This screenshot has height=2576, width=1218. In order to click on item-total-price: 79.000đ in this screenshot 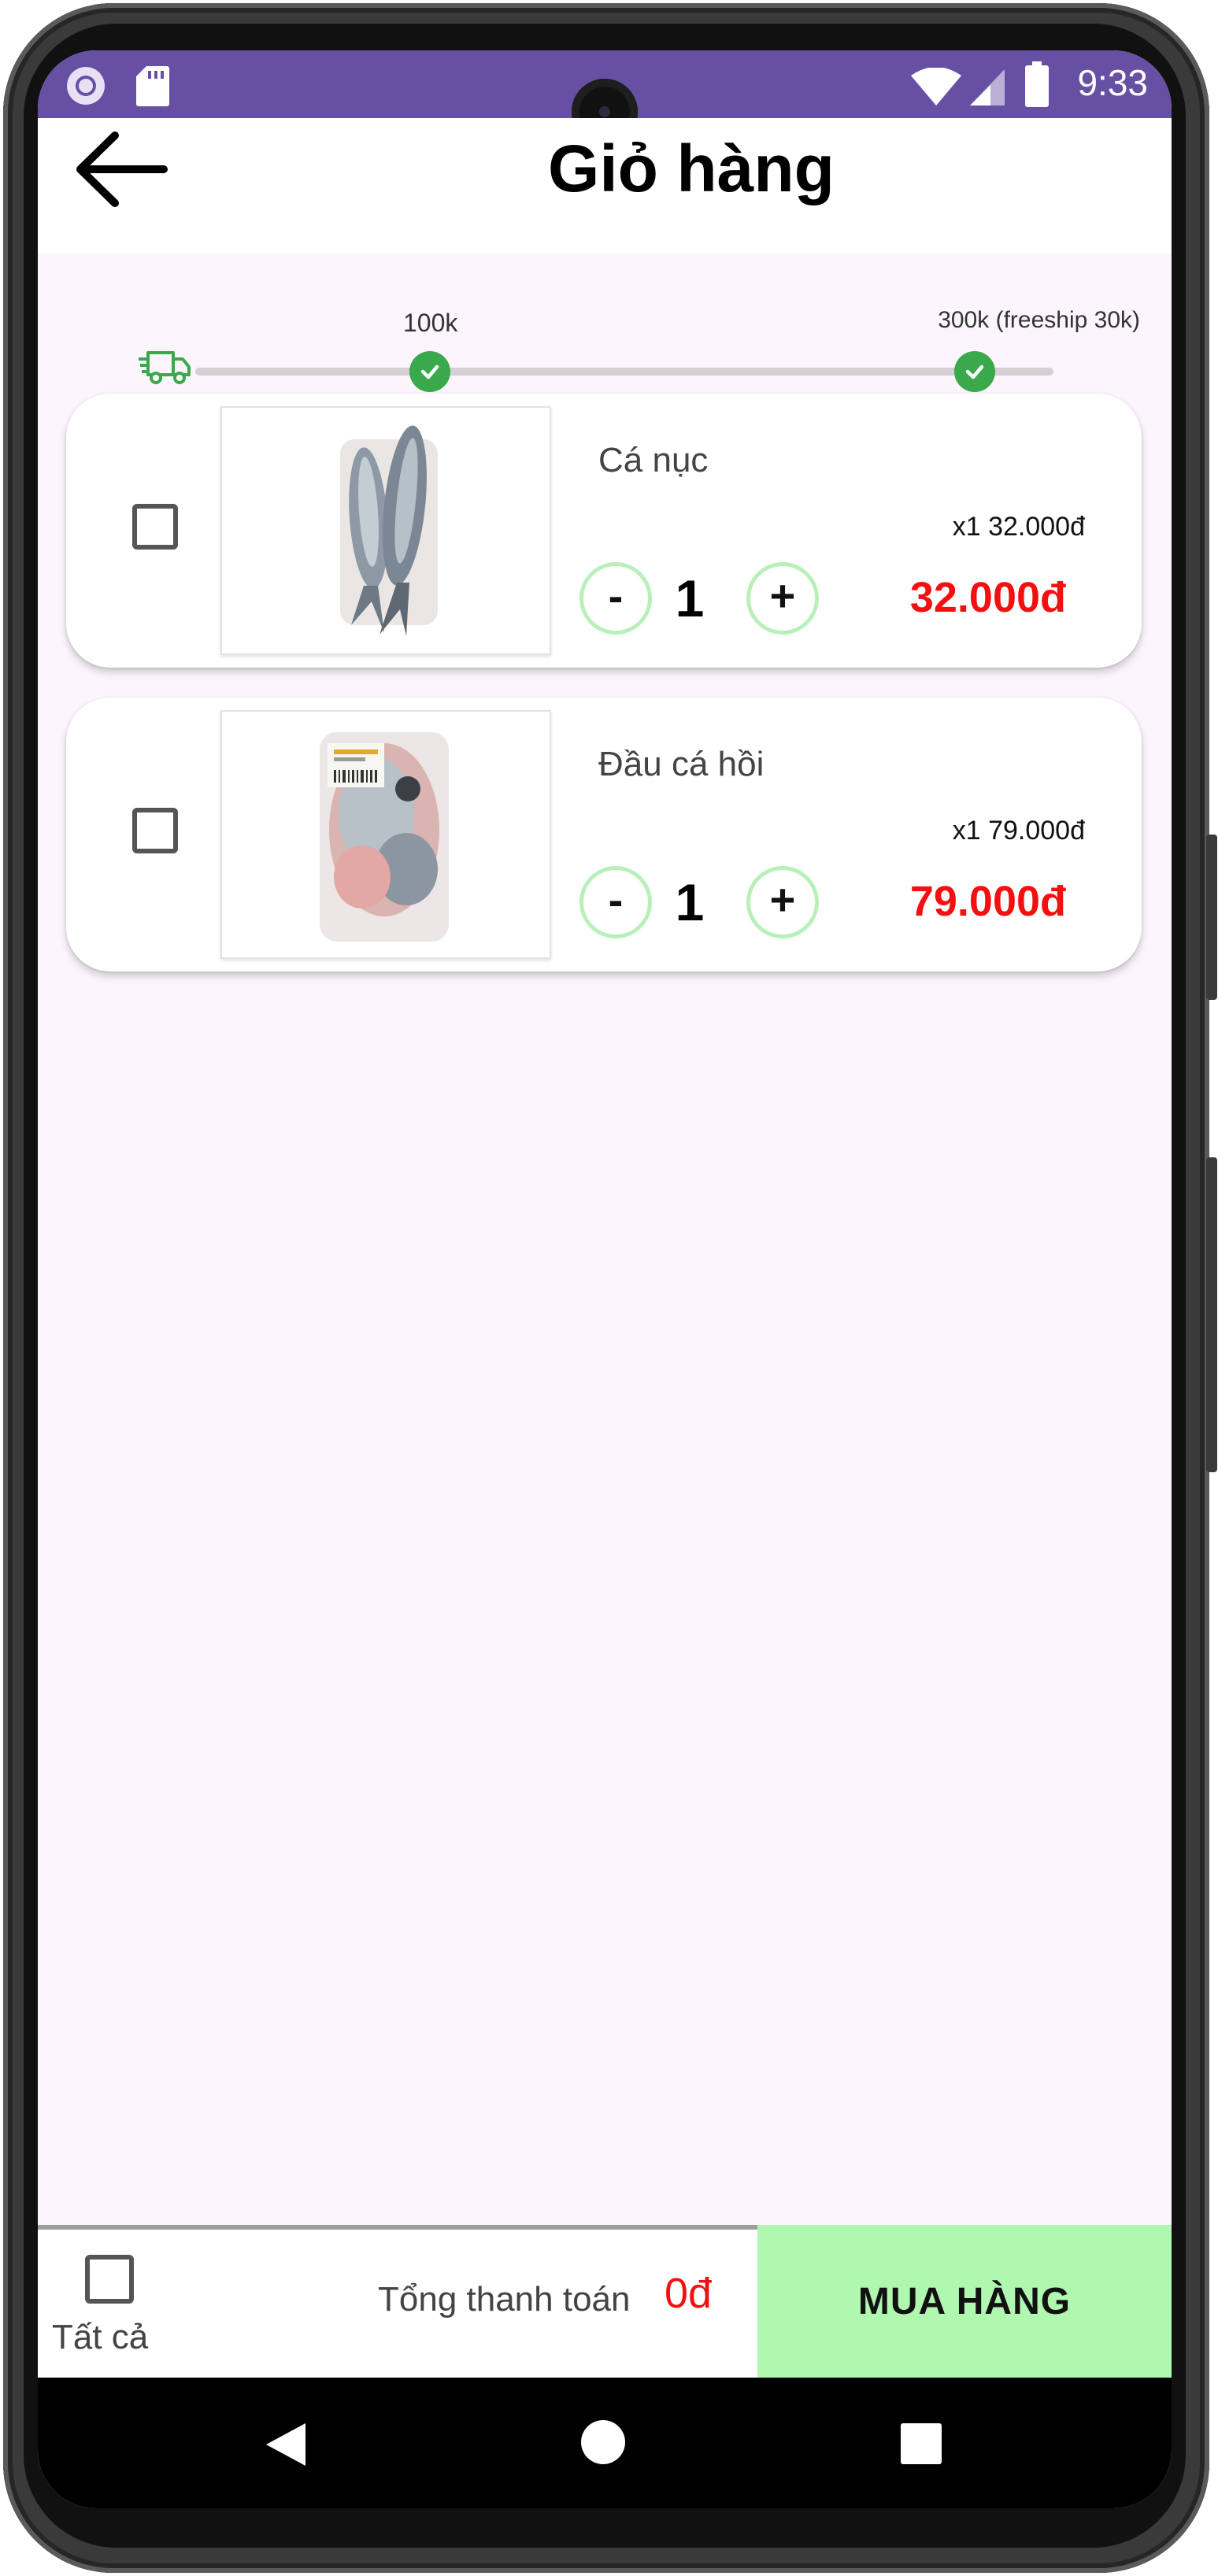, I will do `click(987, 901)`.